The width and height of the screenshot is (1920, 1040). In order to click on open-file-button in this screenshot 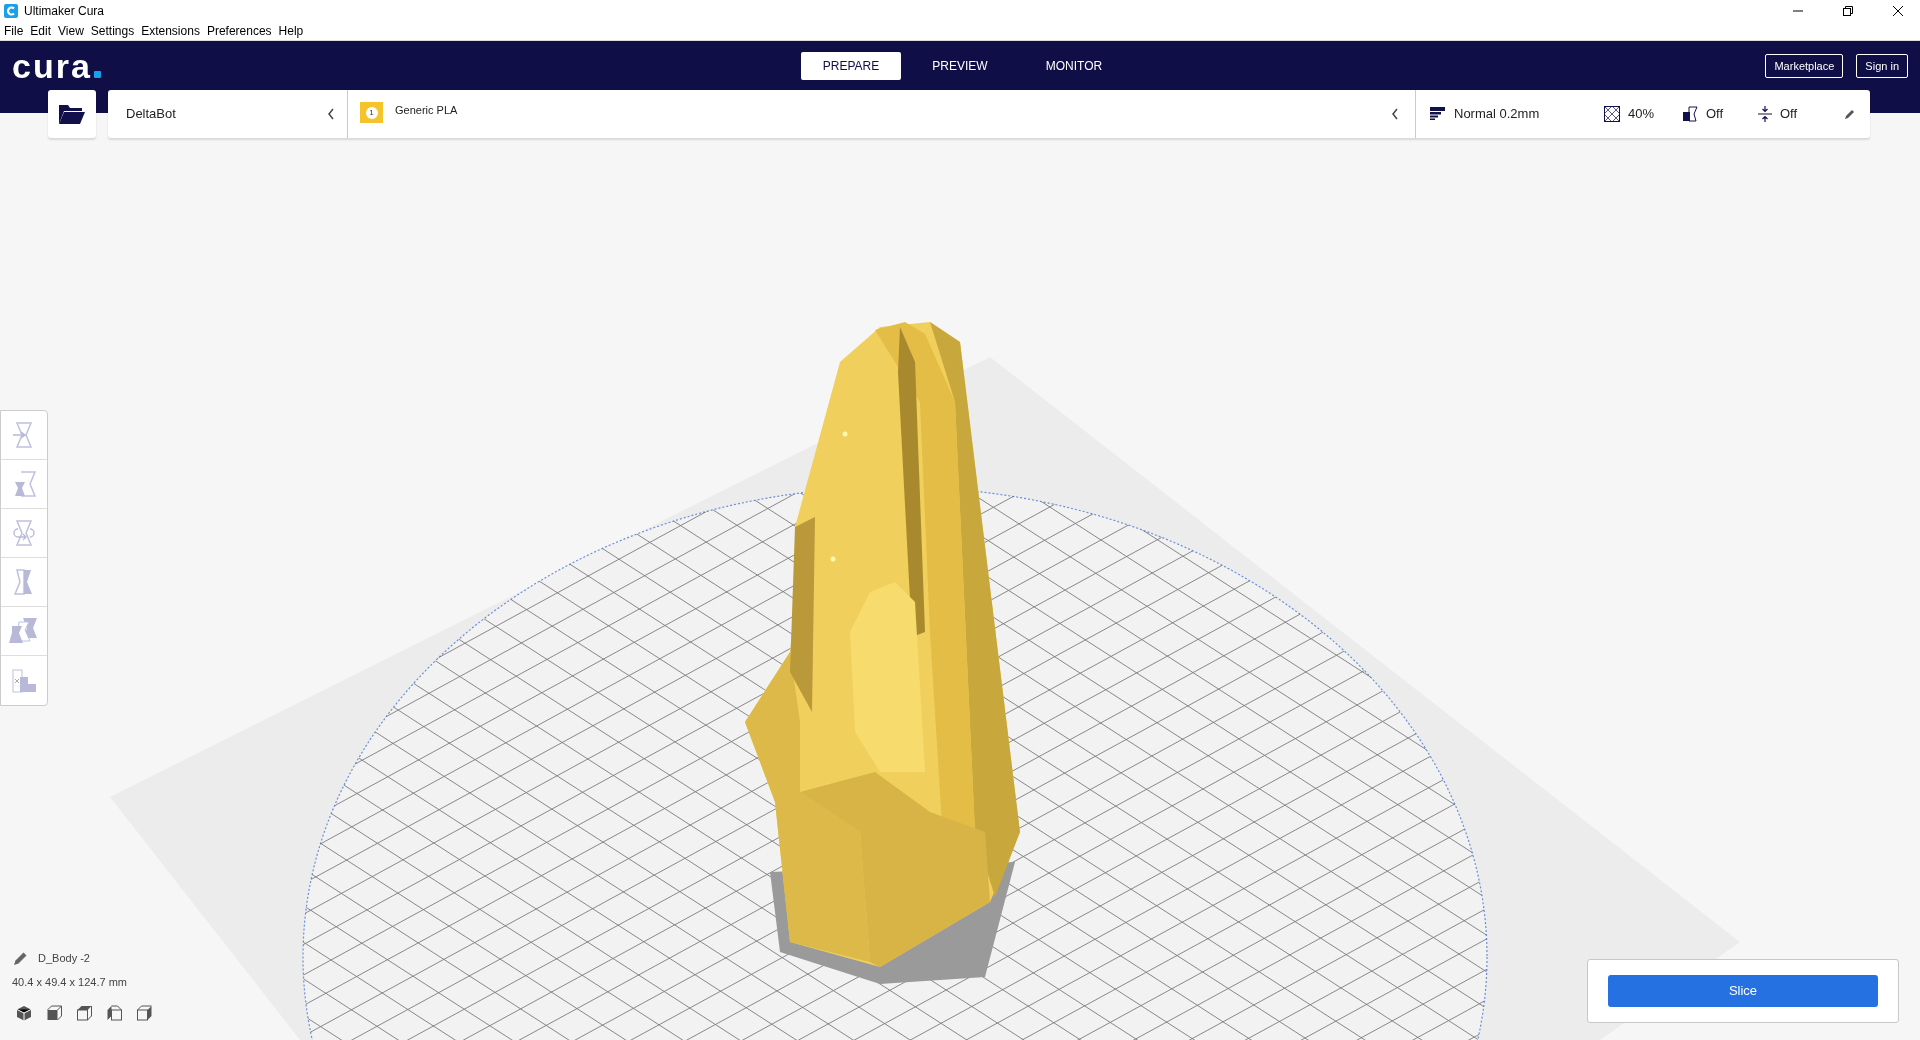, I will do `click(72, 114)`.